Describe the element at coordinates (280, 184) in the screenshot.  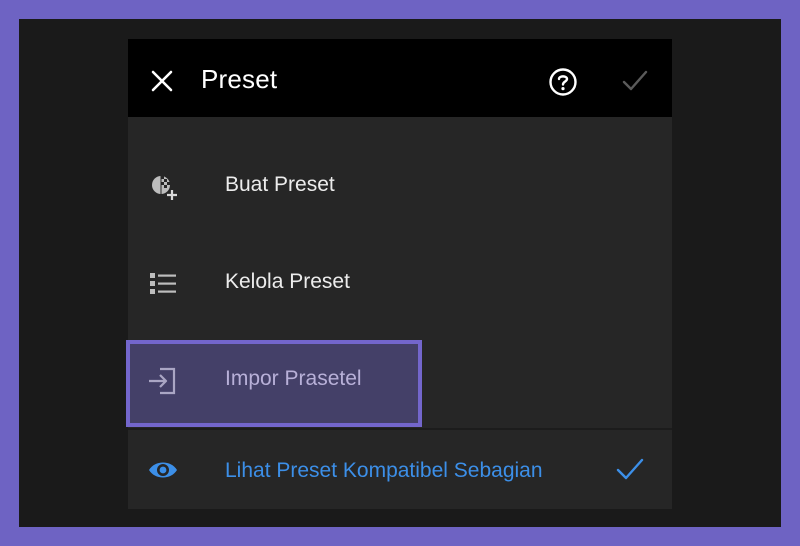
I see `menu-item-label: Buat Preset` at that location.